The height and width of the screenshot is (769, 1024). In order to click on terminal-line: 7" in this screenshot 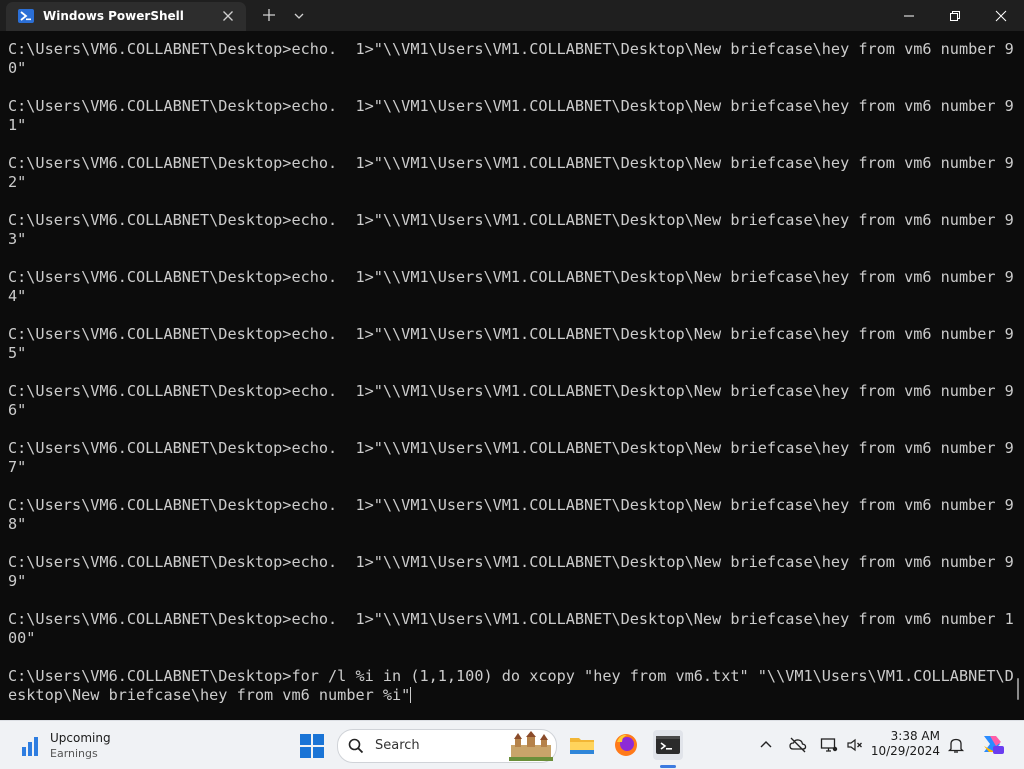, I will do `click(17, 467)`.